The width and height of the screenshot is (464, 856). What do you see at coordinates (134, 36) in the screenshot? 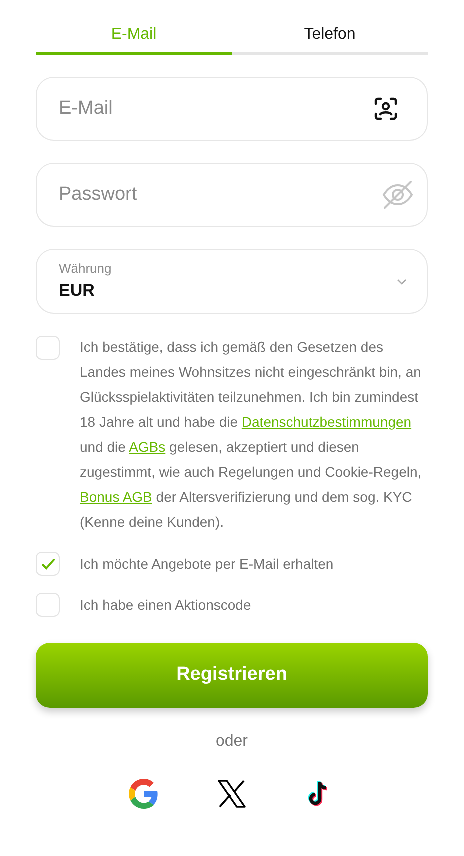
I see `tab: E-Mail` at bounding box center [134, 36].